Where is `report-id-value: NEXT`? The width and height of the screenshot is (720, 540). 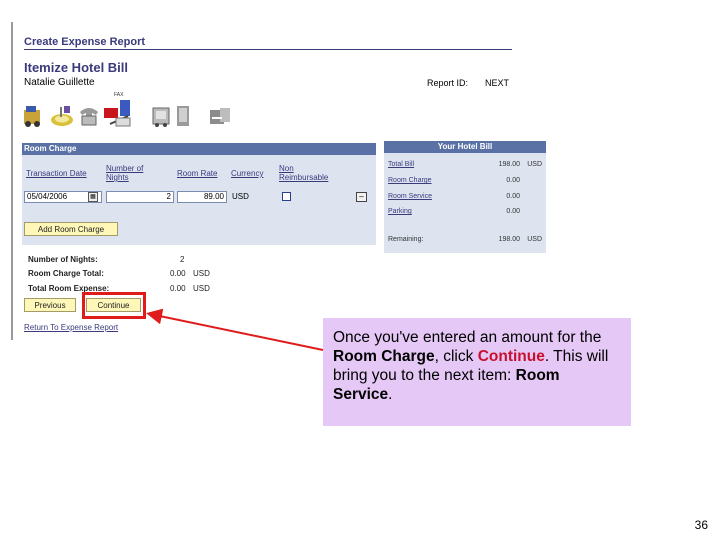
report-id-value: NEXT is located at coordinates (497, 83).